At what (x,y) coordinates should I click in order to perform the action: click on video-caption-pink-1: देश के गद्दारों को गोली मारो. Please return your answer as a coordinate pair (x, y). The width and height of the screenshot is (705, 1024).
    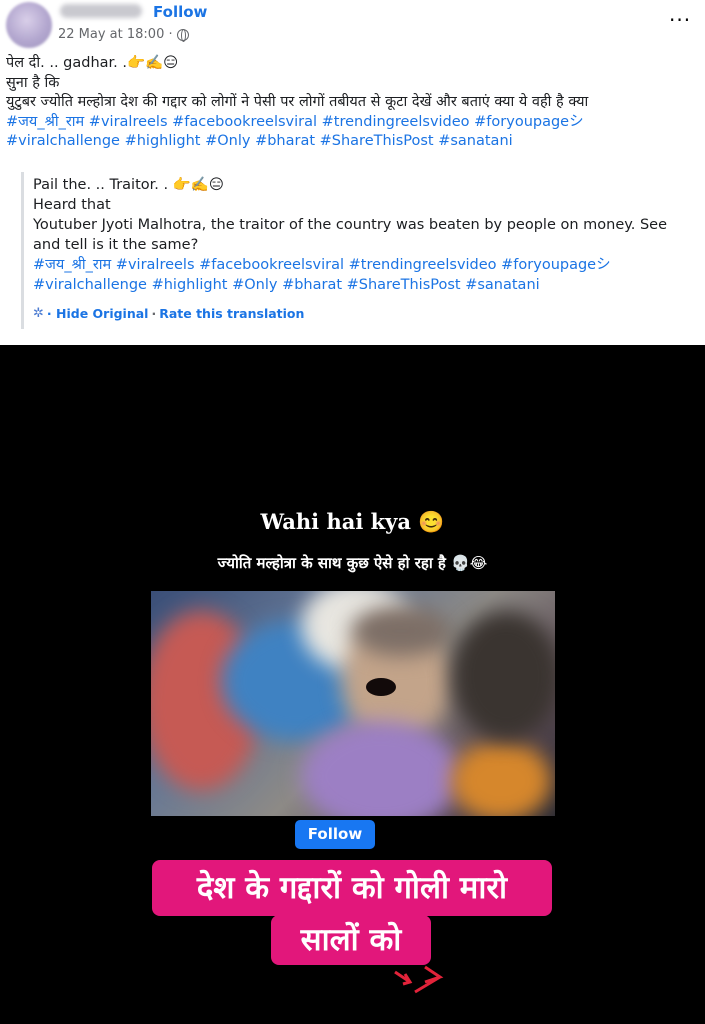
    Looking at the image, I should click on (352, 888).